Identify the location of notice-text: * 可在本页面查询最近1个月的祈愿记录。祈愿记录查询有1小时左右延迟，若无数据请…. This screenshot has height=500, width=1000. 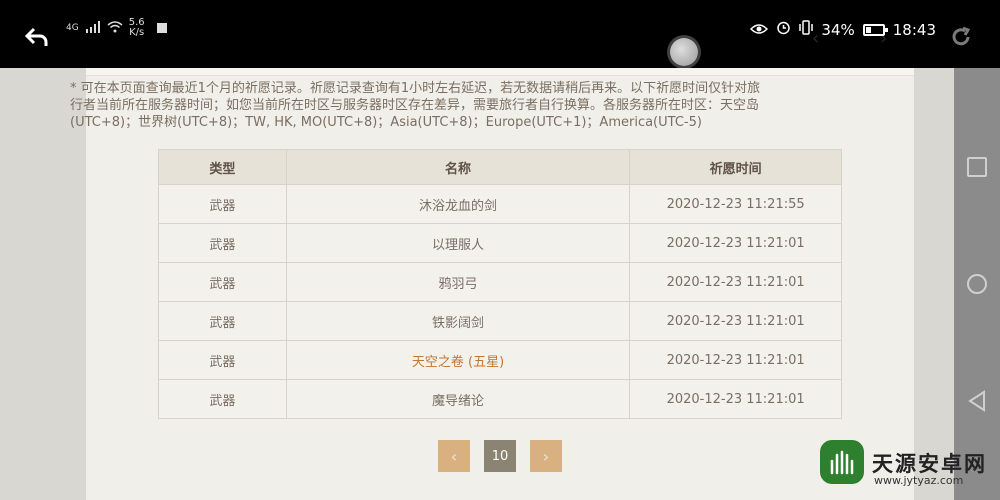
(415, 105).